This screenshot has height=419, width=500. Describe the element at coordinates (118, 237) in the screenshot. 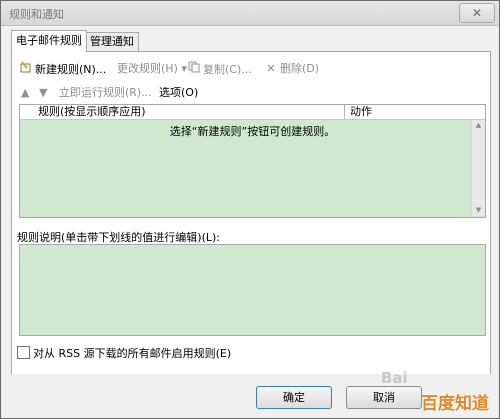

I see `rule-description-label: 规则说明(单击带下划线的值进行编辑)(L):` at that location.